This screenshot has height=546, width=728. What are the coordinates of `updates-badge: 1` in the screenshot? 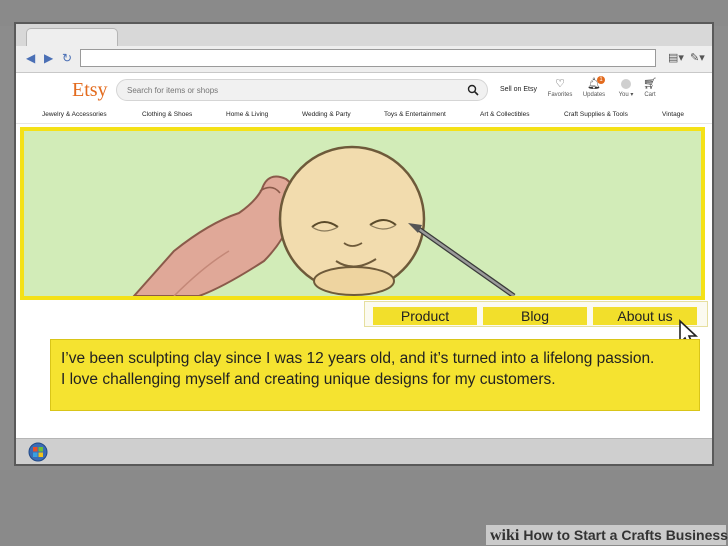 It's located at (601, 80).